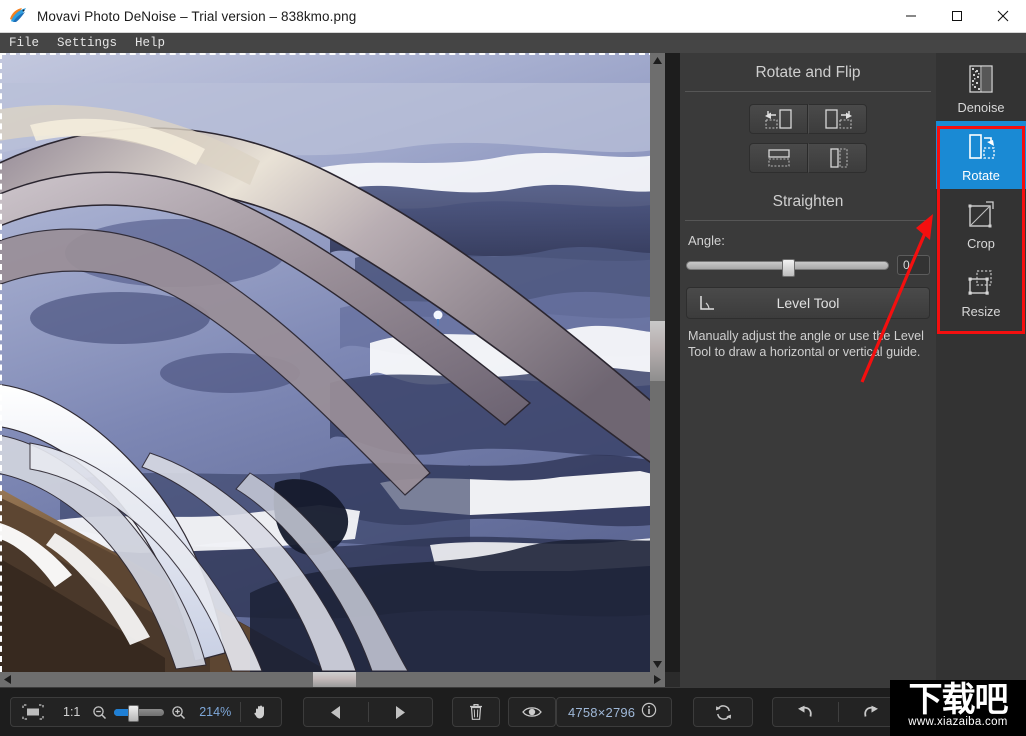  Describe the element at coordinates (981, 370) in the screenshot. I see `tool-rail: Denoise Rotate Crop Resize` at that location.